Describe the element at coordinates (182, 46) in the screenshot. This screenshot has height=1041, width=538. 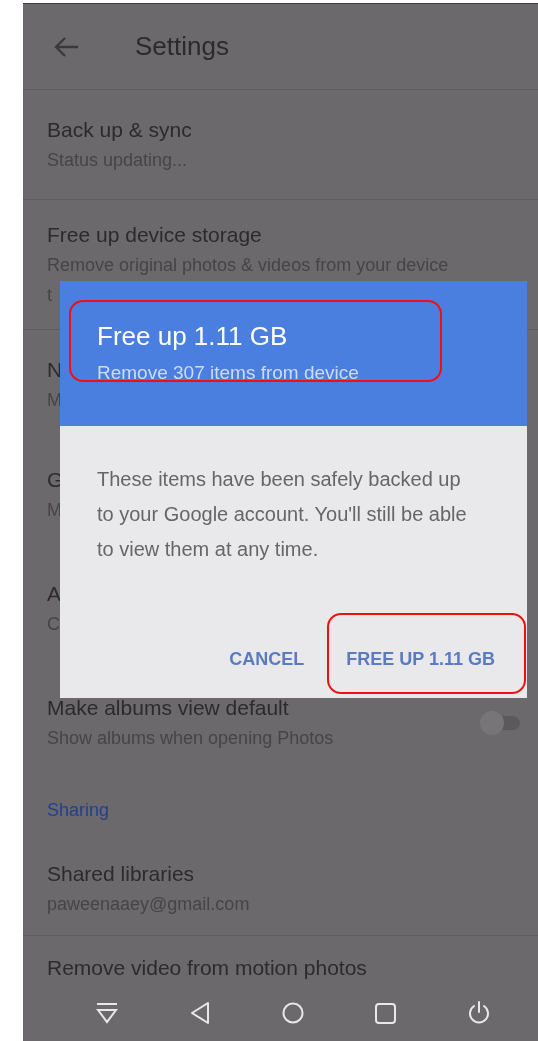
I see `screen-title: Settings` at that location.